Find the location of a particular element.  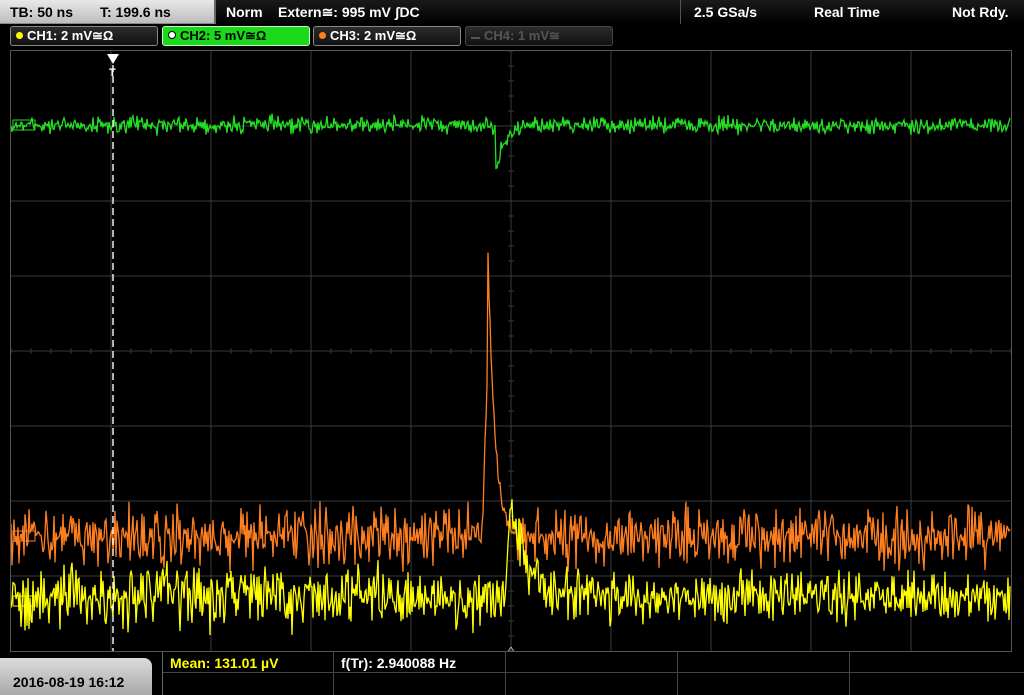

channel-3-label: CH3: 2 mV≅Ω is located at coordinates (373, 35).